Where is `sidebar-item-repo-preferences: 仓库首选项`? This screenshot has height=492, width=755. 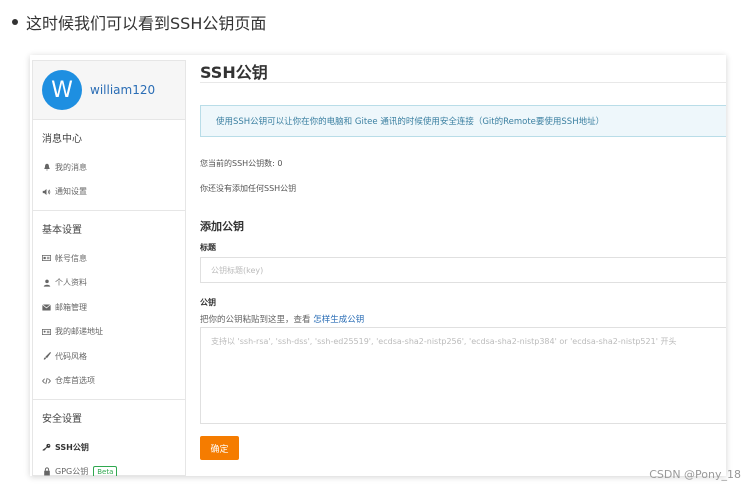 sidebar-item-repo-preferences: 仓库首选项 is located at coordinates (109, 381).